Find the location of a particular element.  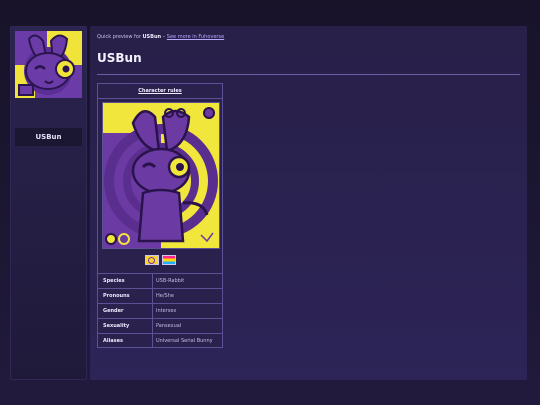

character-artwork is located at coordinates (161, 175).